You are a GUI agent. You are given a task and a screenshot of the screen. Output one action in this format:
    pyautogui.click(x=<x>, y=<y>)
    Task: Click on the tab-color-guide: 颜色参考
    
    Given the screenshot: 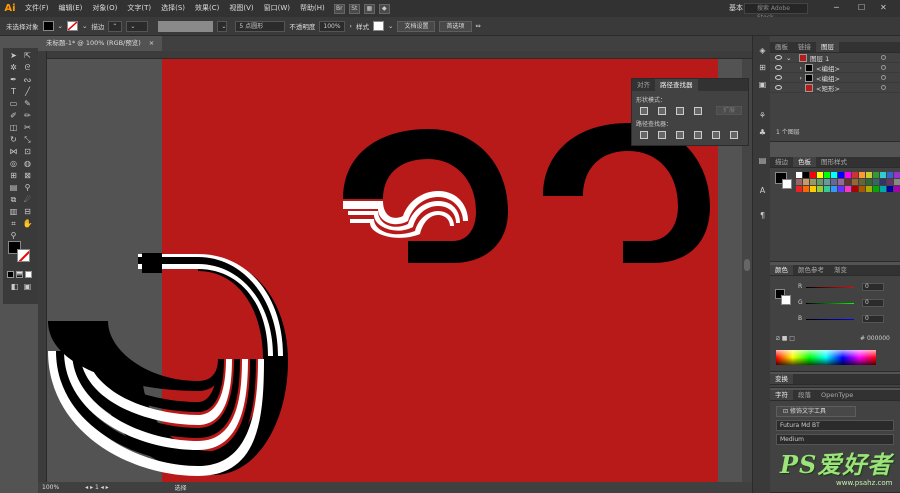 What is the action you would take?
    pyautogui.click(x=811, y=270)
    